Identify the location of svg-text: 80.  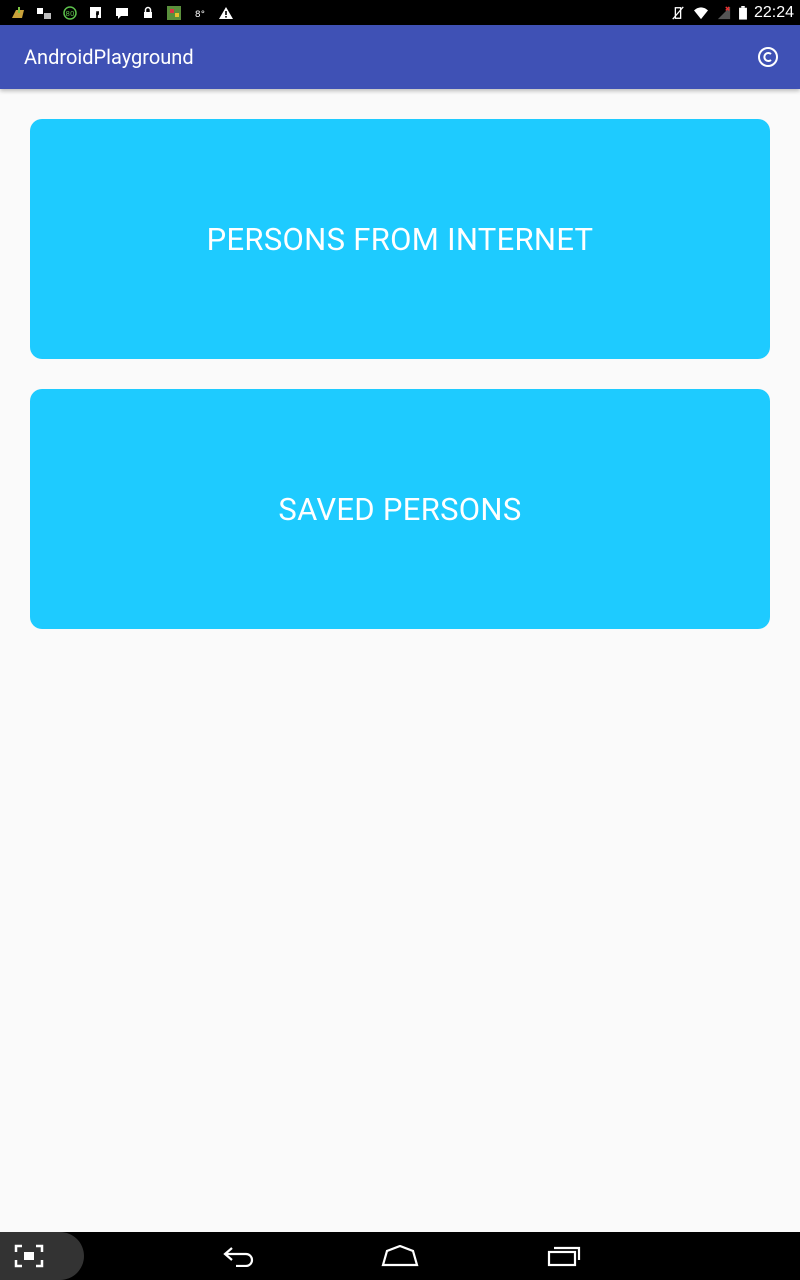
(70, 14).